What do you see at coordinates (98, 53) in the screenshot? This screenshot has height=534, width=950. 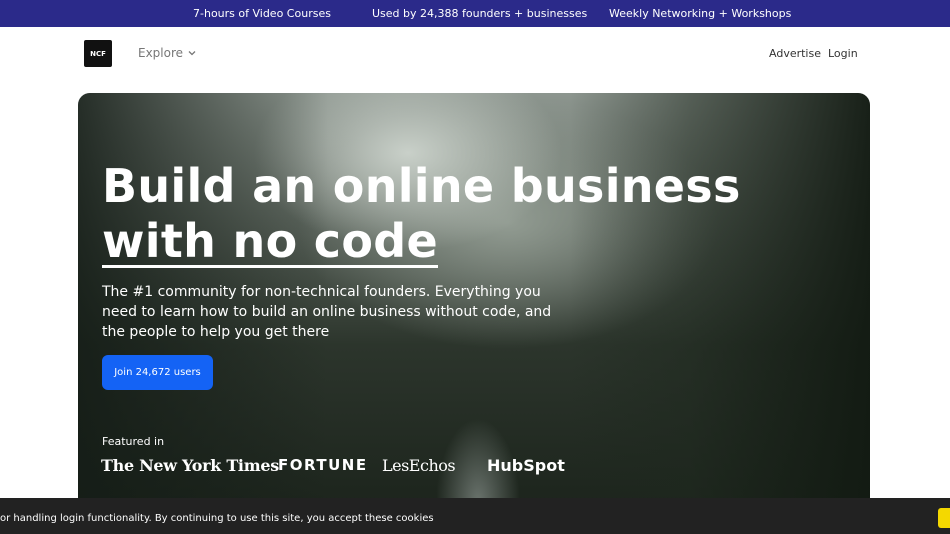 I see `ncf-logo: NCF` at bounding box center [98, 53].